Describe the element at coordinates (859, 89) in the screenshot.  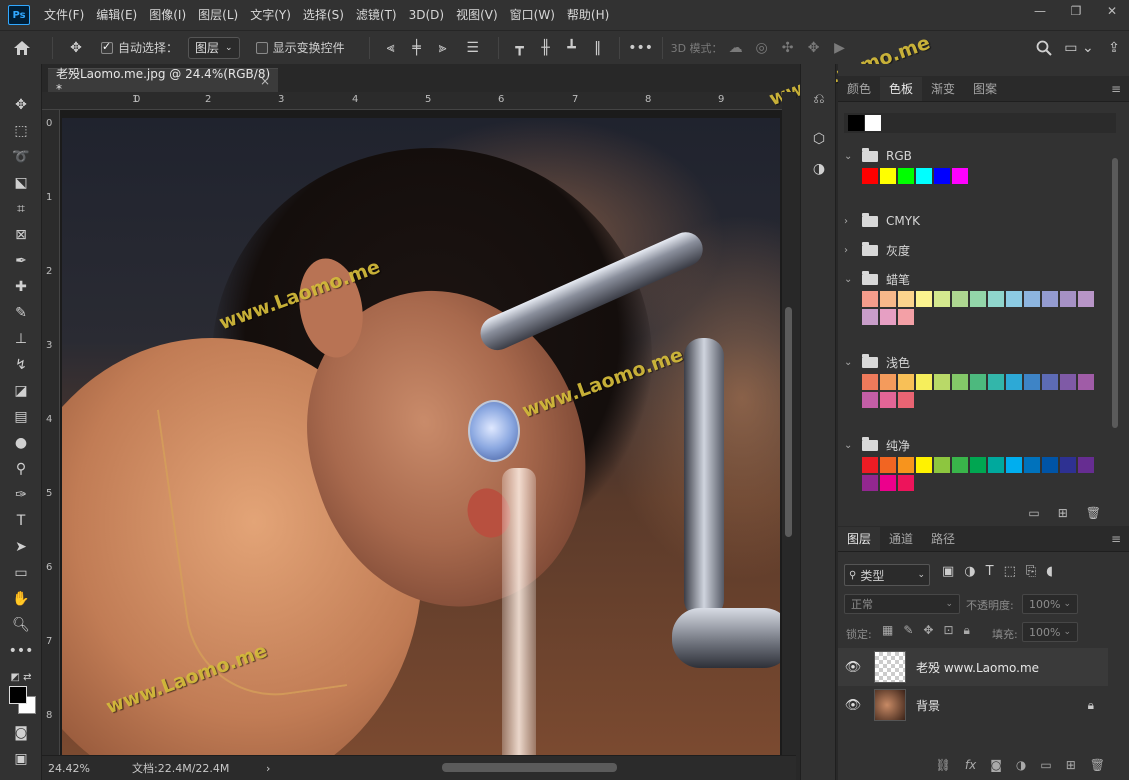
I see `tab-color: 颜色` at that location.